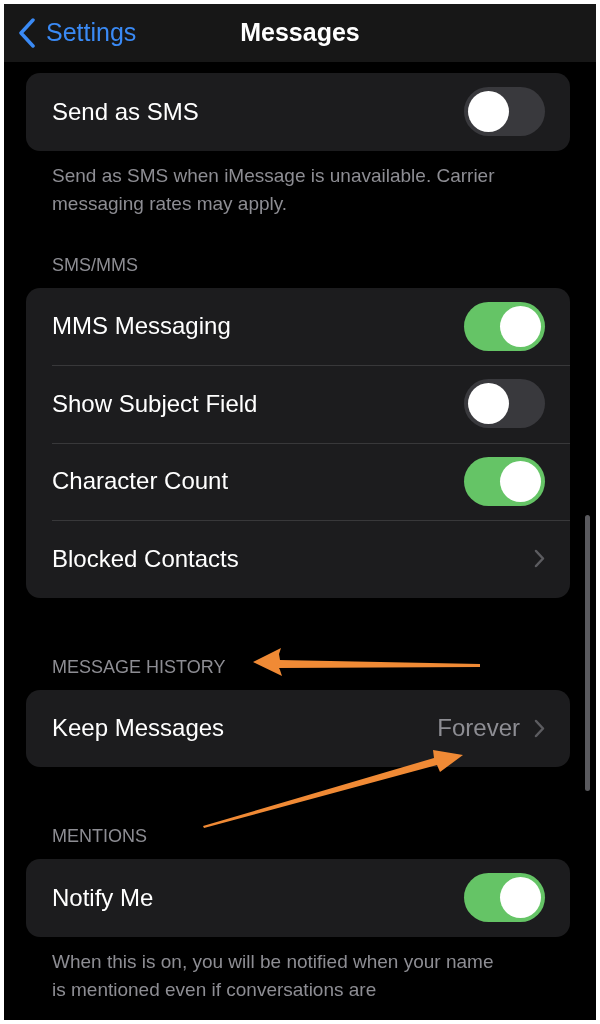  Describe the element at coordinates (27, 33) in the screenshot. I see `back-chevron-icon` at that location.